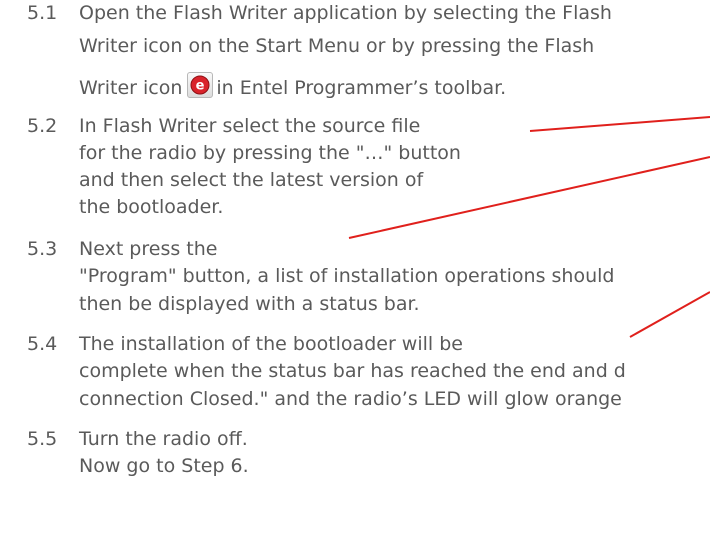  Describe the element at coordinates (619, 124) in the screenshot. I see `callout-line-source-file` at that location.